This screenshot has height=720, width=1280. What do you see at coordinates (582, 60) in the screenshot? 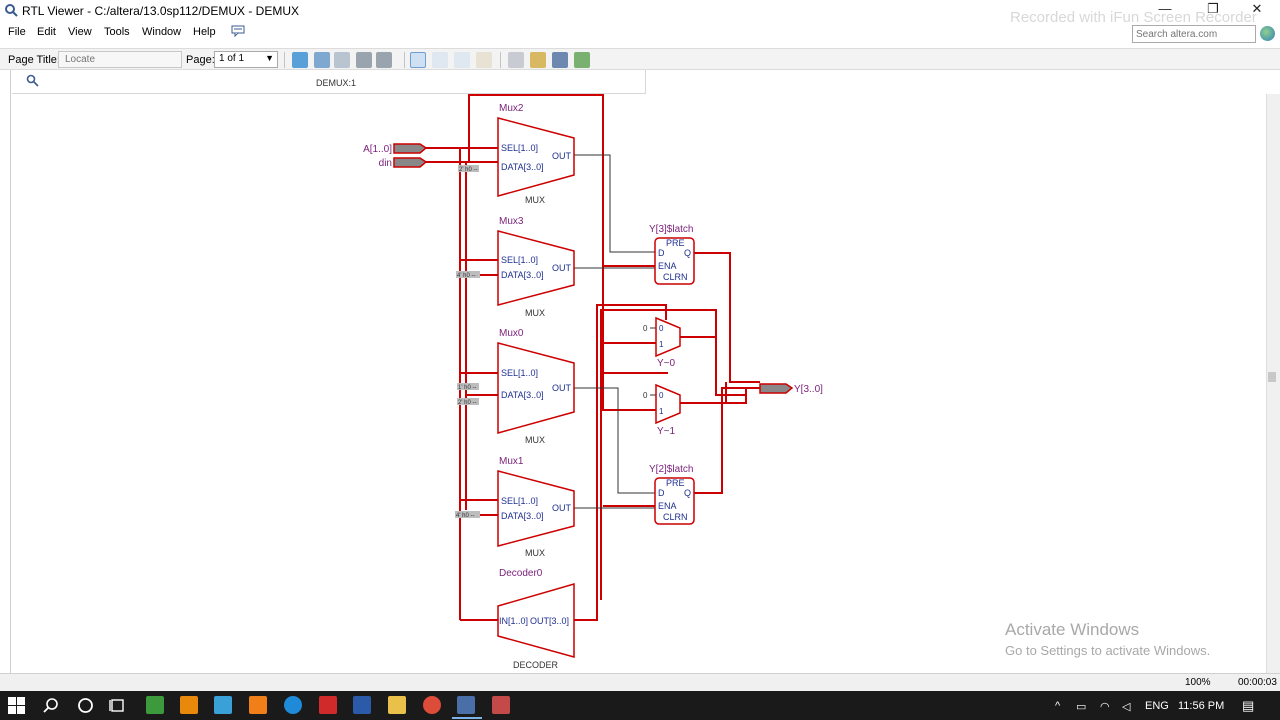
I see `export-icon` at bounding box center [582, 60].